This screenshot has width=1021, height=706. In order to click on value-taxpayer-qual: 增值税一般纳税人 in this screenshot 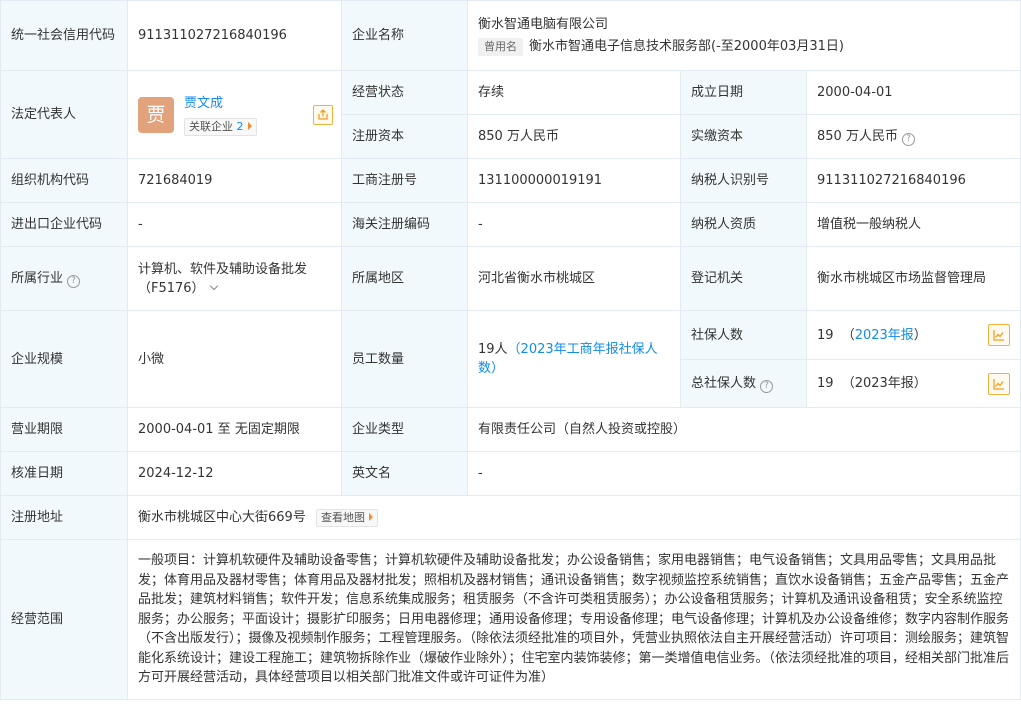, I will do `click(913, 224)`.